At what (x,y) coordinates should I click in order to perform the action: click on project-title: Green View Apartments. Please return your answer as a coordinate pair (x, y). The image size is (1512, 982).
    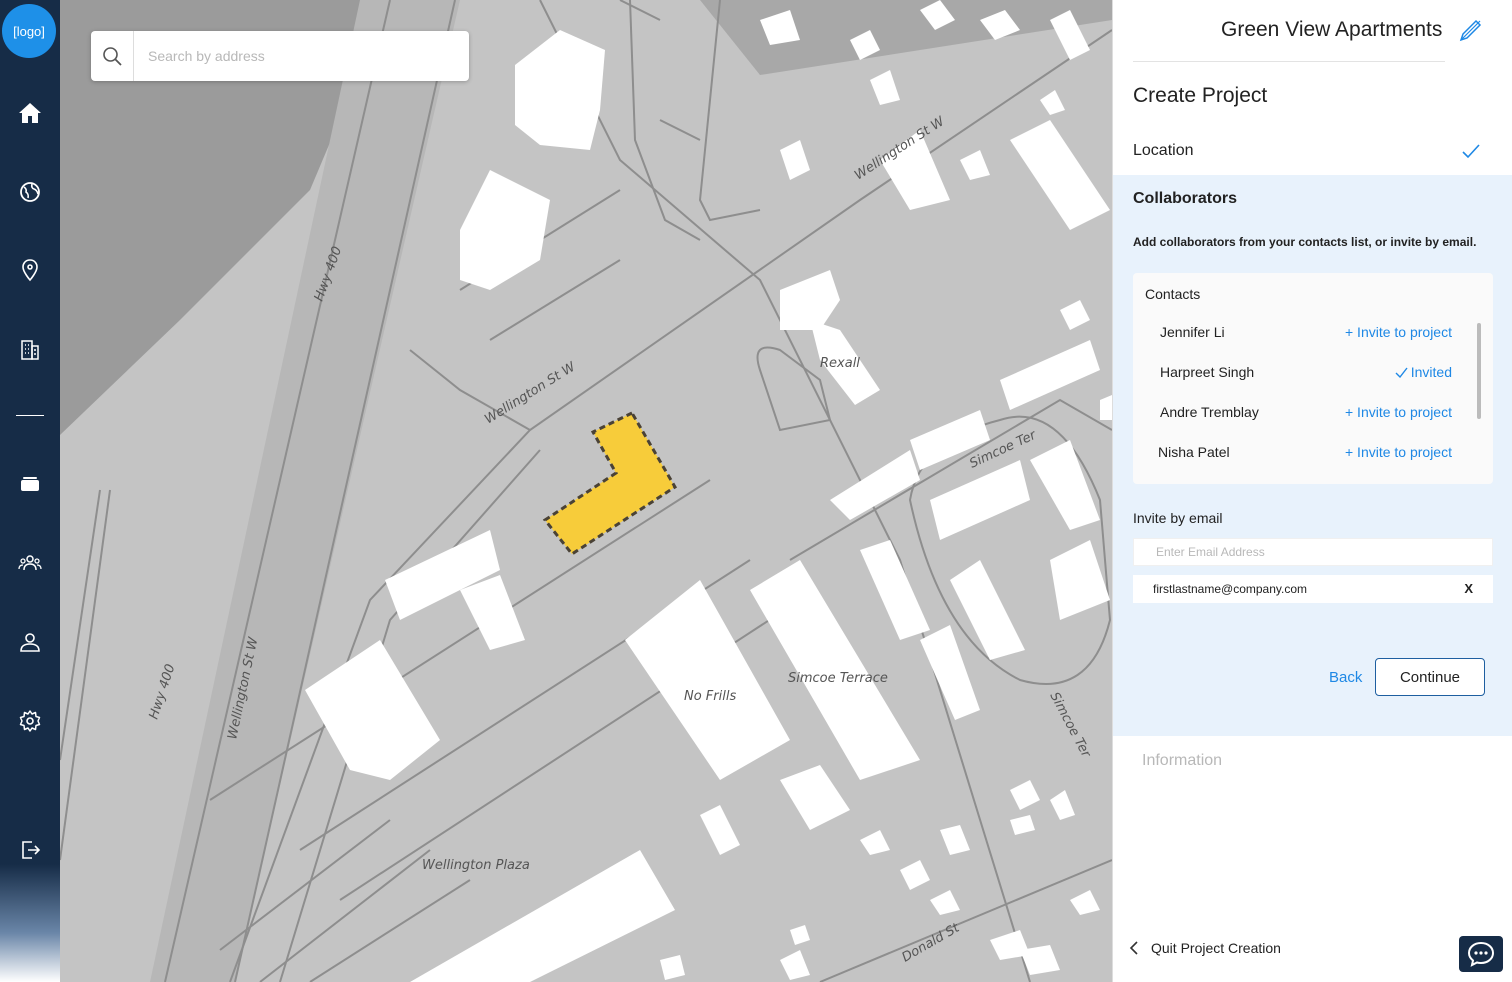
    Looking at the image, I should click on (1332, 29).